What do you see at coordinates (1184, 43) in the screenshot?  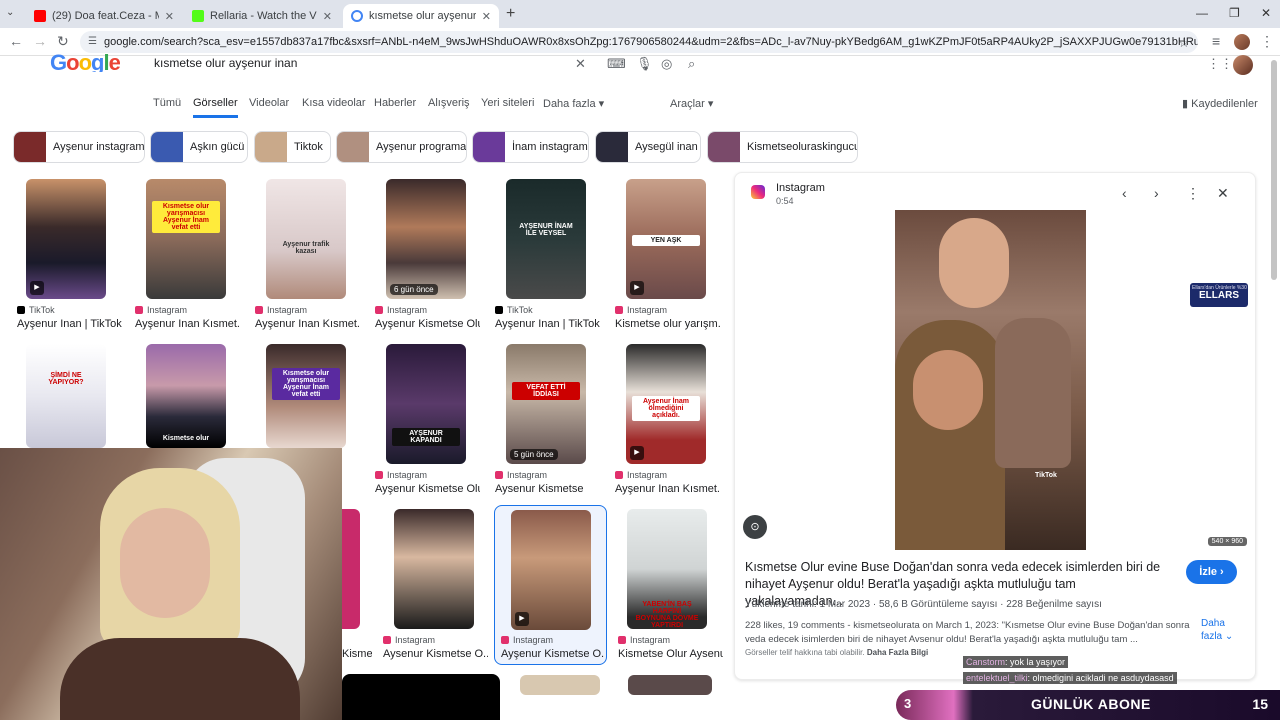 I see `bookmark-star-icon: ☆` at bounding box center [1184, 43].